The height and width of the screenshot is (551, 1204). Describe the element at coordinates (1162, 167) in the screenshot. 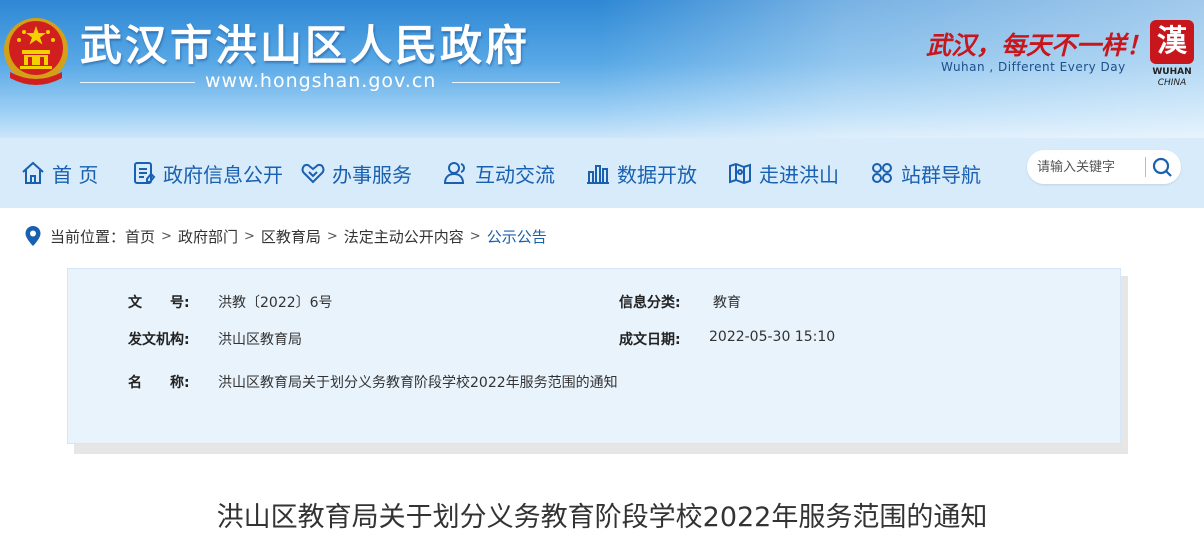

I see `search-icon` at that location.